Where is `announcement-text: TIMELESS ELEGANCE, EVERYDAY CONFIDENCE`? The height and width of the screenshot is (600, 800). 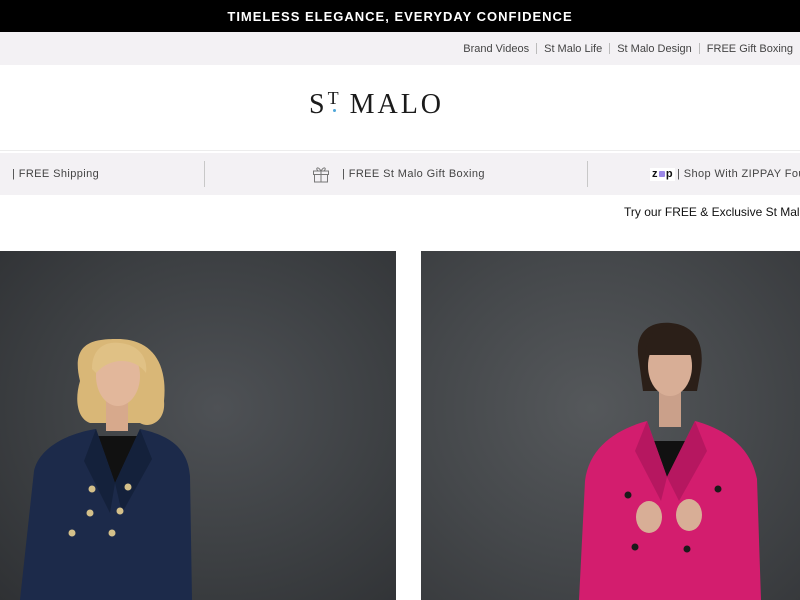
announcement-text: TIMELESS ELEGANCE, EVERYDAY CONFIDENCE is located at coordinates (400, 16).